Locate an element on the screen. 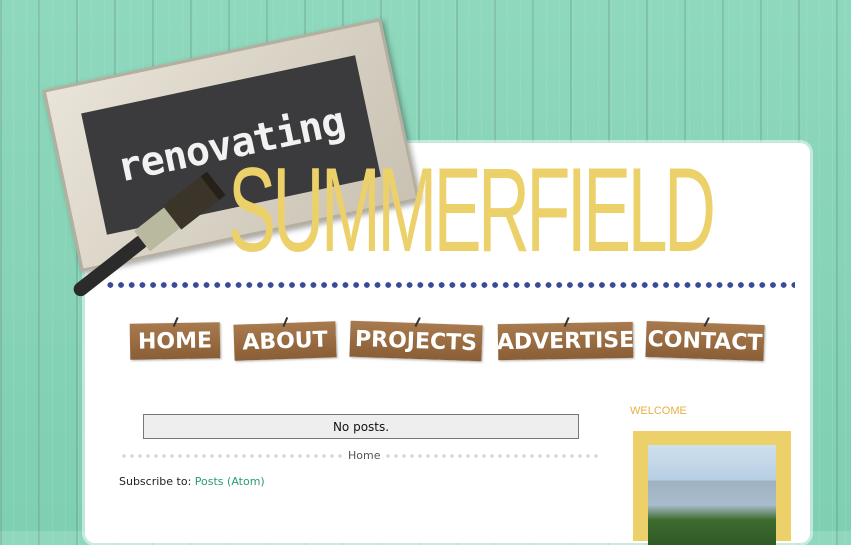 The height and width of the screenshot is (545, 851). nav-contact-label: CONTACT is located at coordinates (705, 341).